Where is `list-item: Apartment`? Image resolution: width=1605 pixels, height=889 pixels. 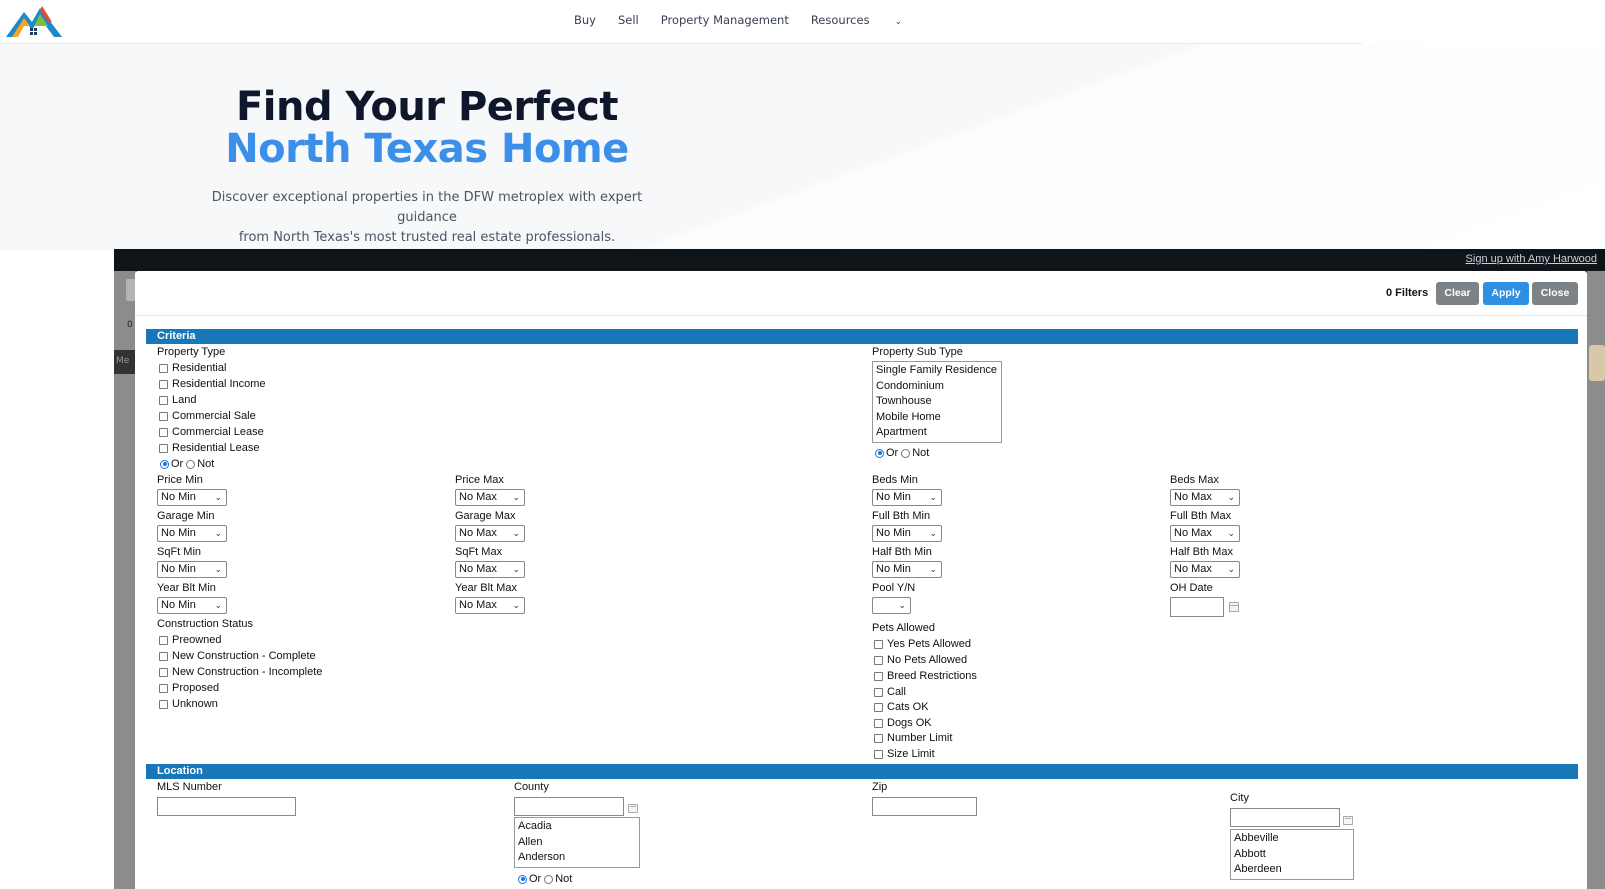 list-item: Apartment is located at coordinates (937, 433).